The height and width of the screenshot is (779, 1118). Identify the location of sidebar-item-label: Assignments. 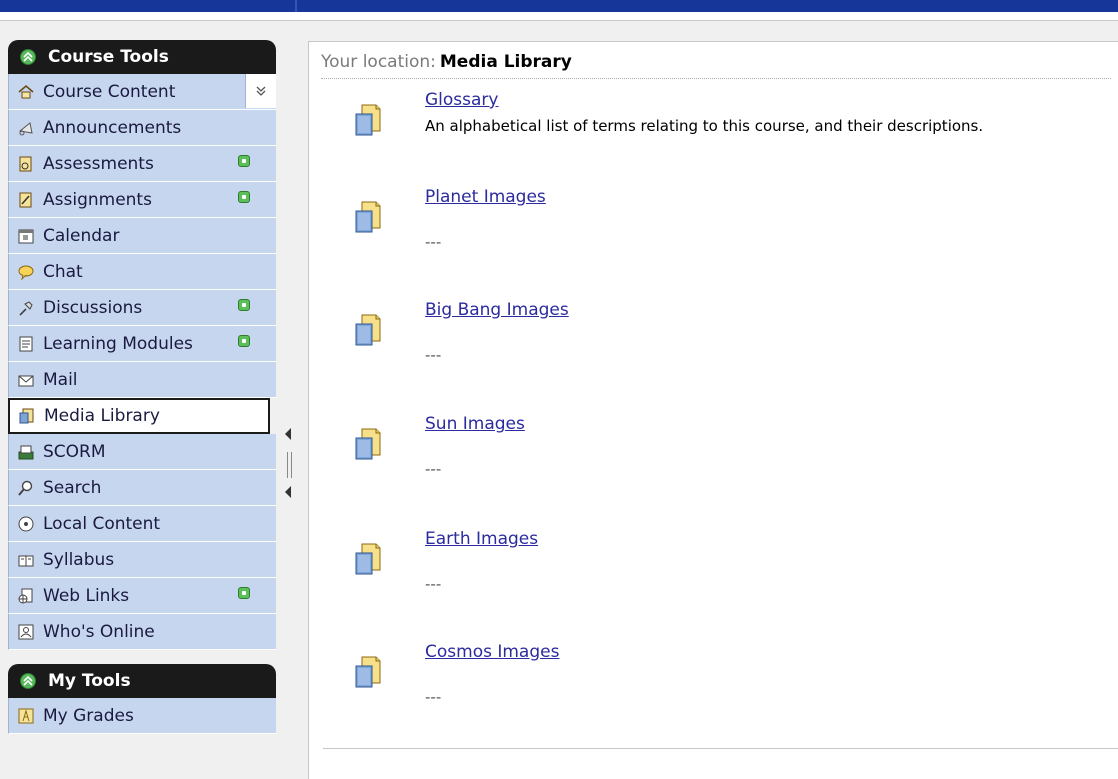
(97, 199).